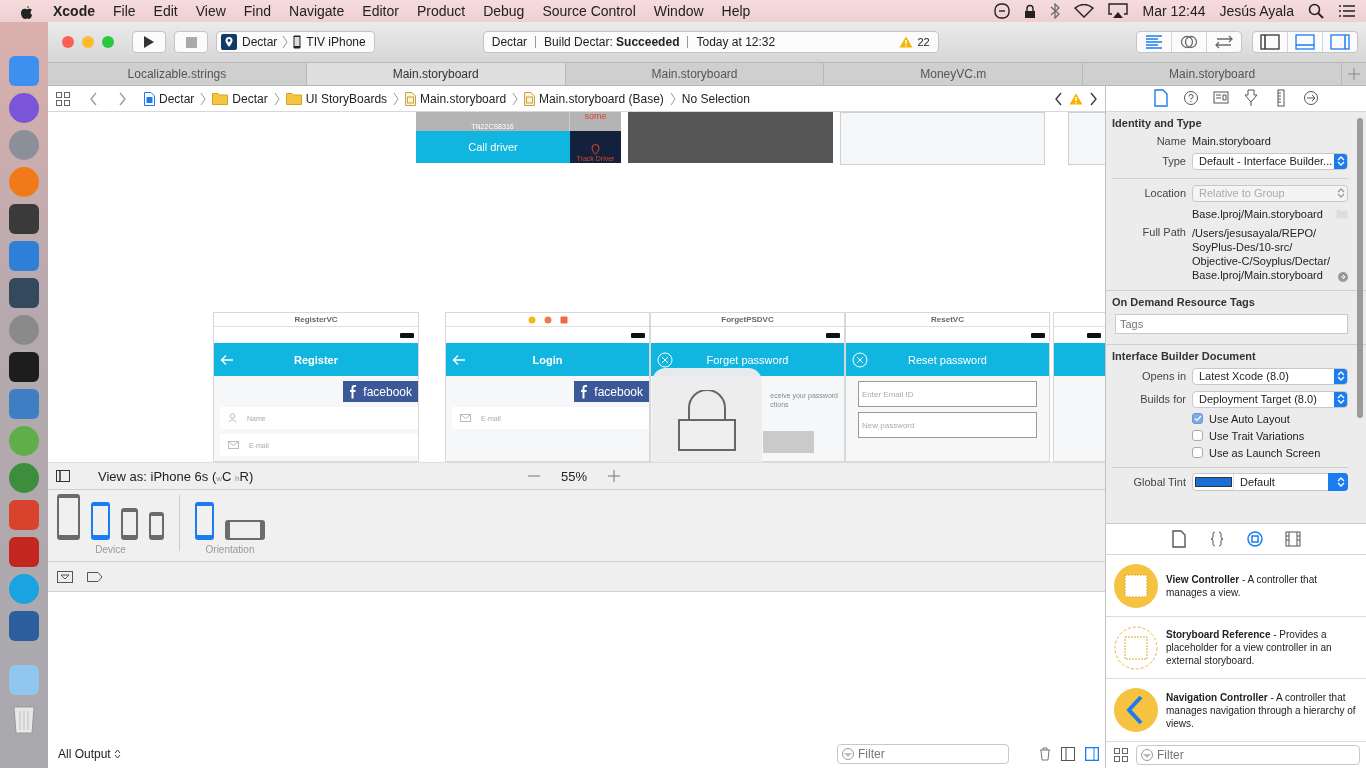 The height and width of the screenshot is (768, 1366). What do you see at coordinates (94, 98) in the screenshot?
I see `back-icon` at bounding box center [94, 98].